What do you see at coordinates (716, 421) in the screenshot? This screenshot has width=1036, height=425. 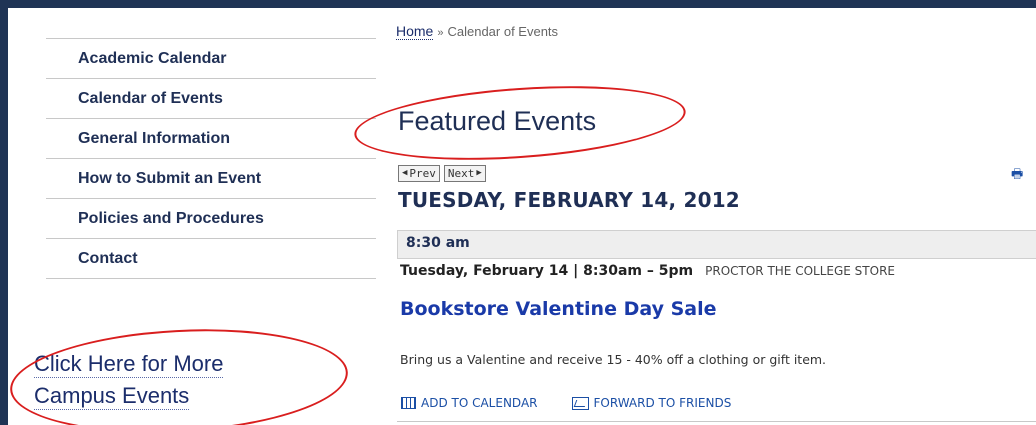 I see `divider` at bounding box center [716, 421].